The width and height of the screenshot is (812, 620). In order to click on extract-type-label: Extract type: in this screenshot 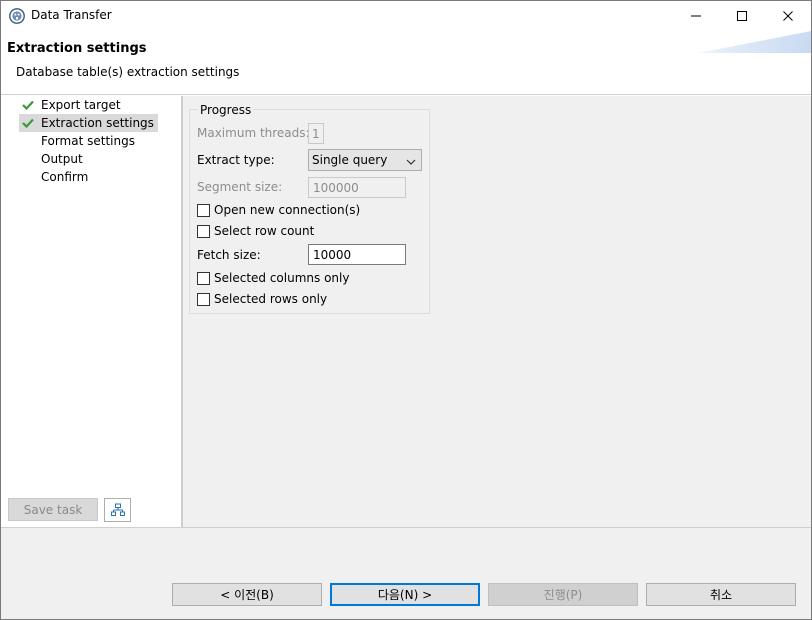, I will do `click(236, 160)`.